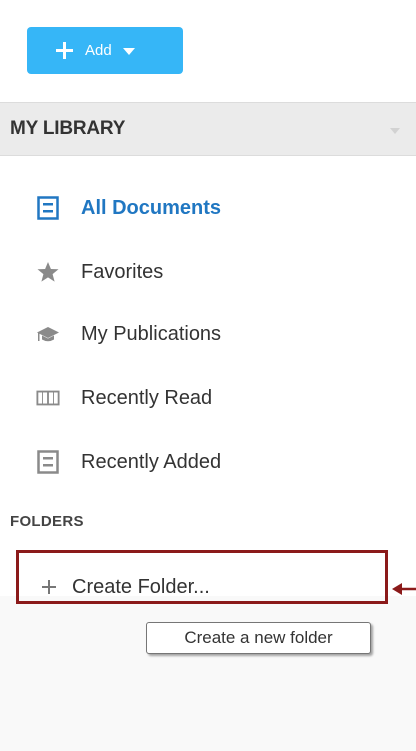 The height and width of the screenshot is (751, 416). I want to click on folders-section-title: FOLDERS, so click(47, 521).